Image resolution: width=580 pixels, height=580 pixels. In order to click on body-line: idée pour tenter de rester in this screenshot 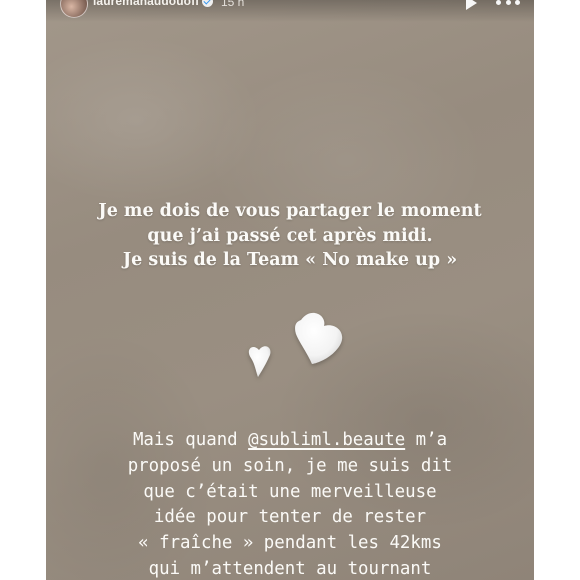, I will do `click(290, 517)`.